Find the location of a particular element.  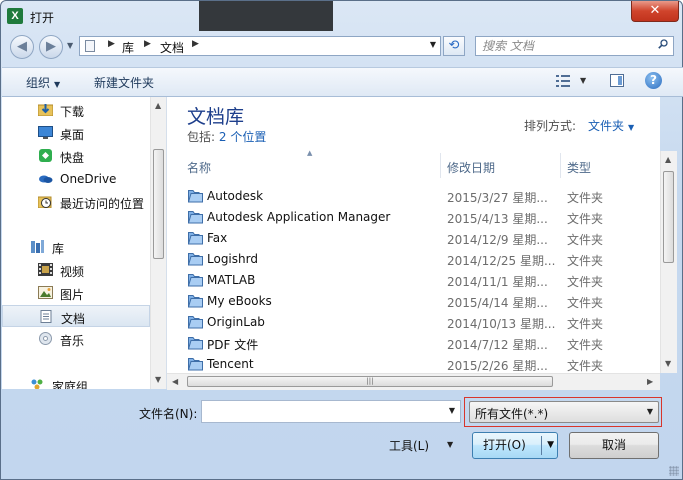

refresh-button: ⟲ is located at coordinates (454, 46).